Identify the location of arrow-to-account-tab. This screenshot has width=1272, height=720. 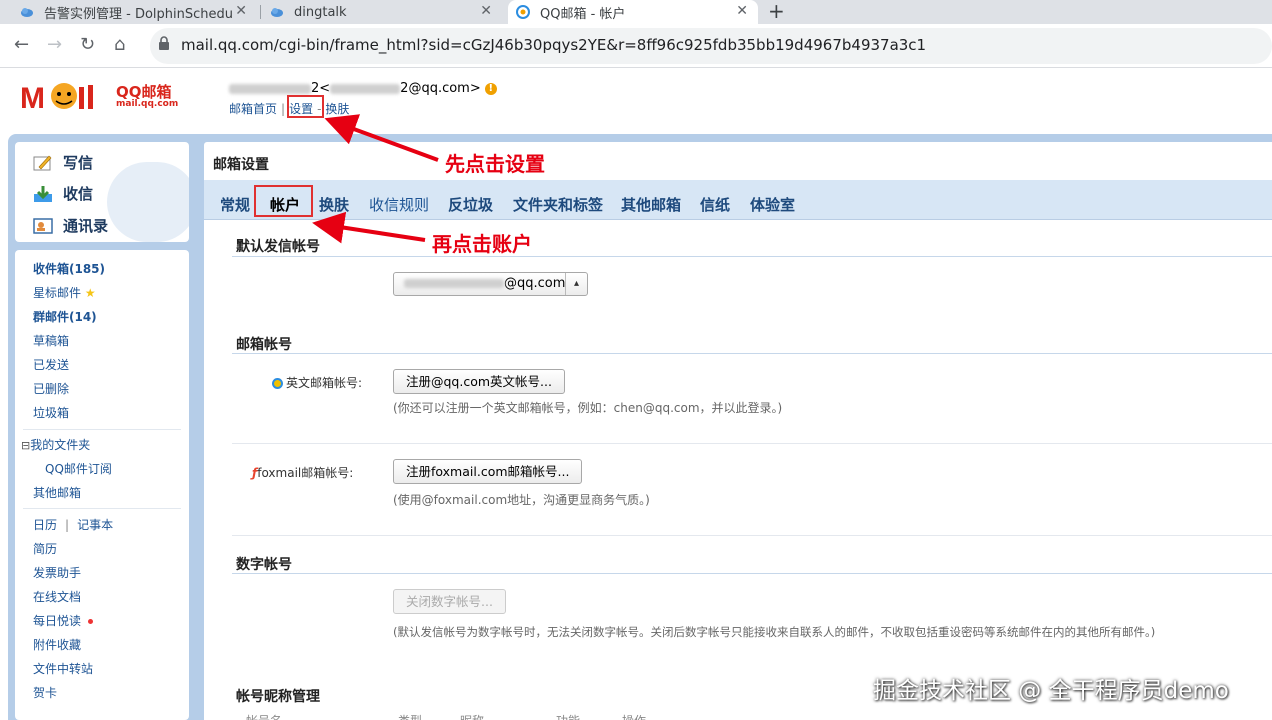
(369, 227).